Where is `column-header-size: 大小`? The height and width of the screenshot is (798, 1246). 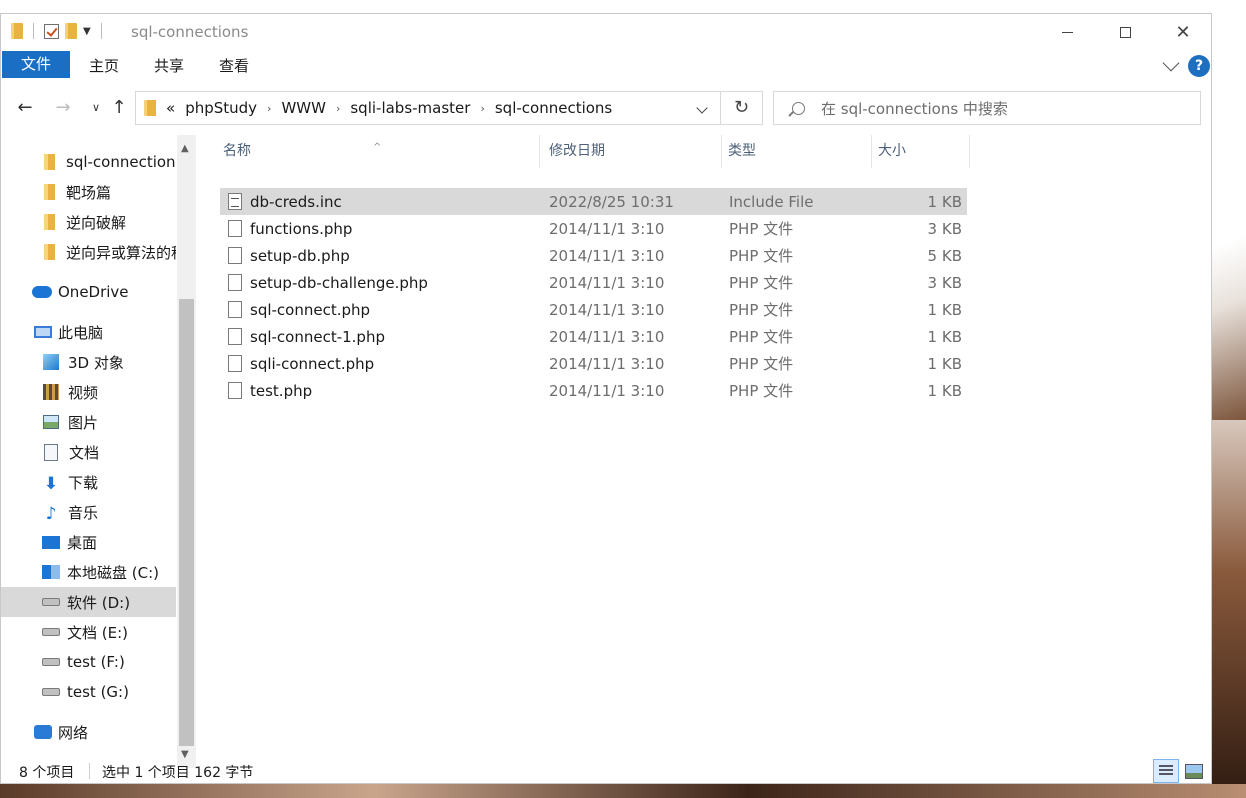
column-header-size: 大小 is located at coordinates (922, 151).